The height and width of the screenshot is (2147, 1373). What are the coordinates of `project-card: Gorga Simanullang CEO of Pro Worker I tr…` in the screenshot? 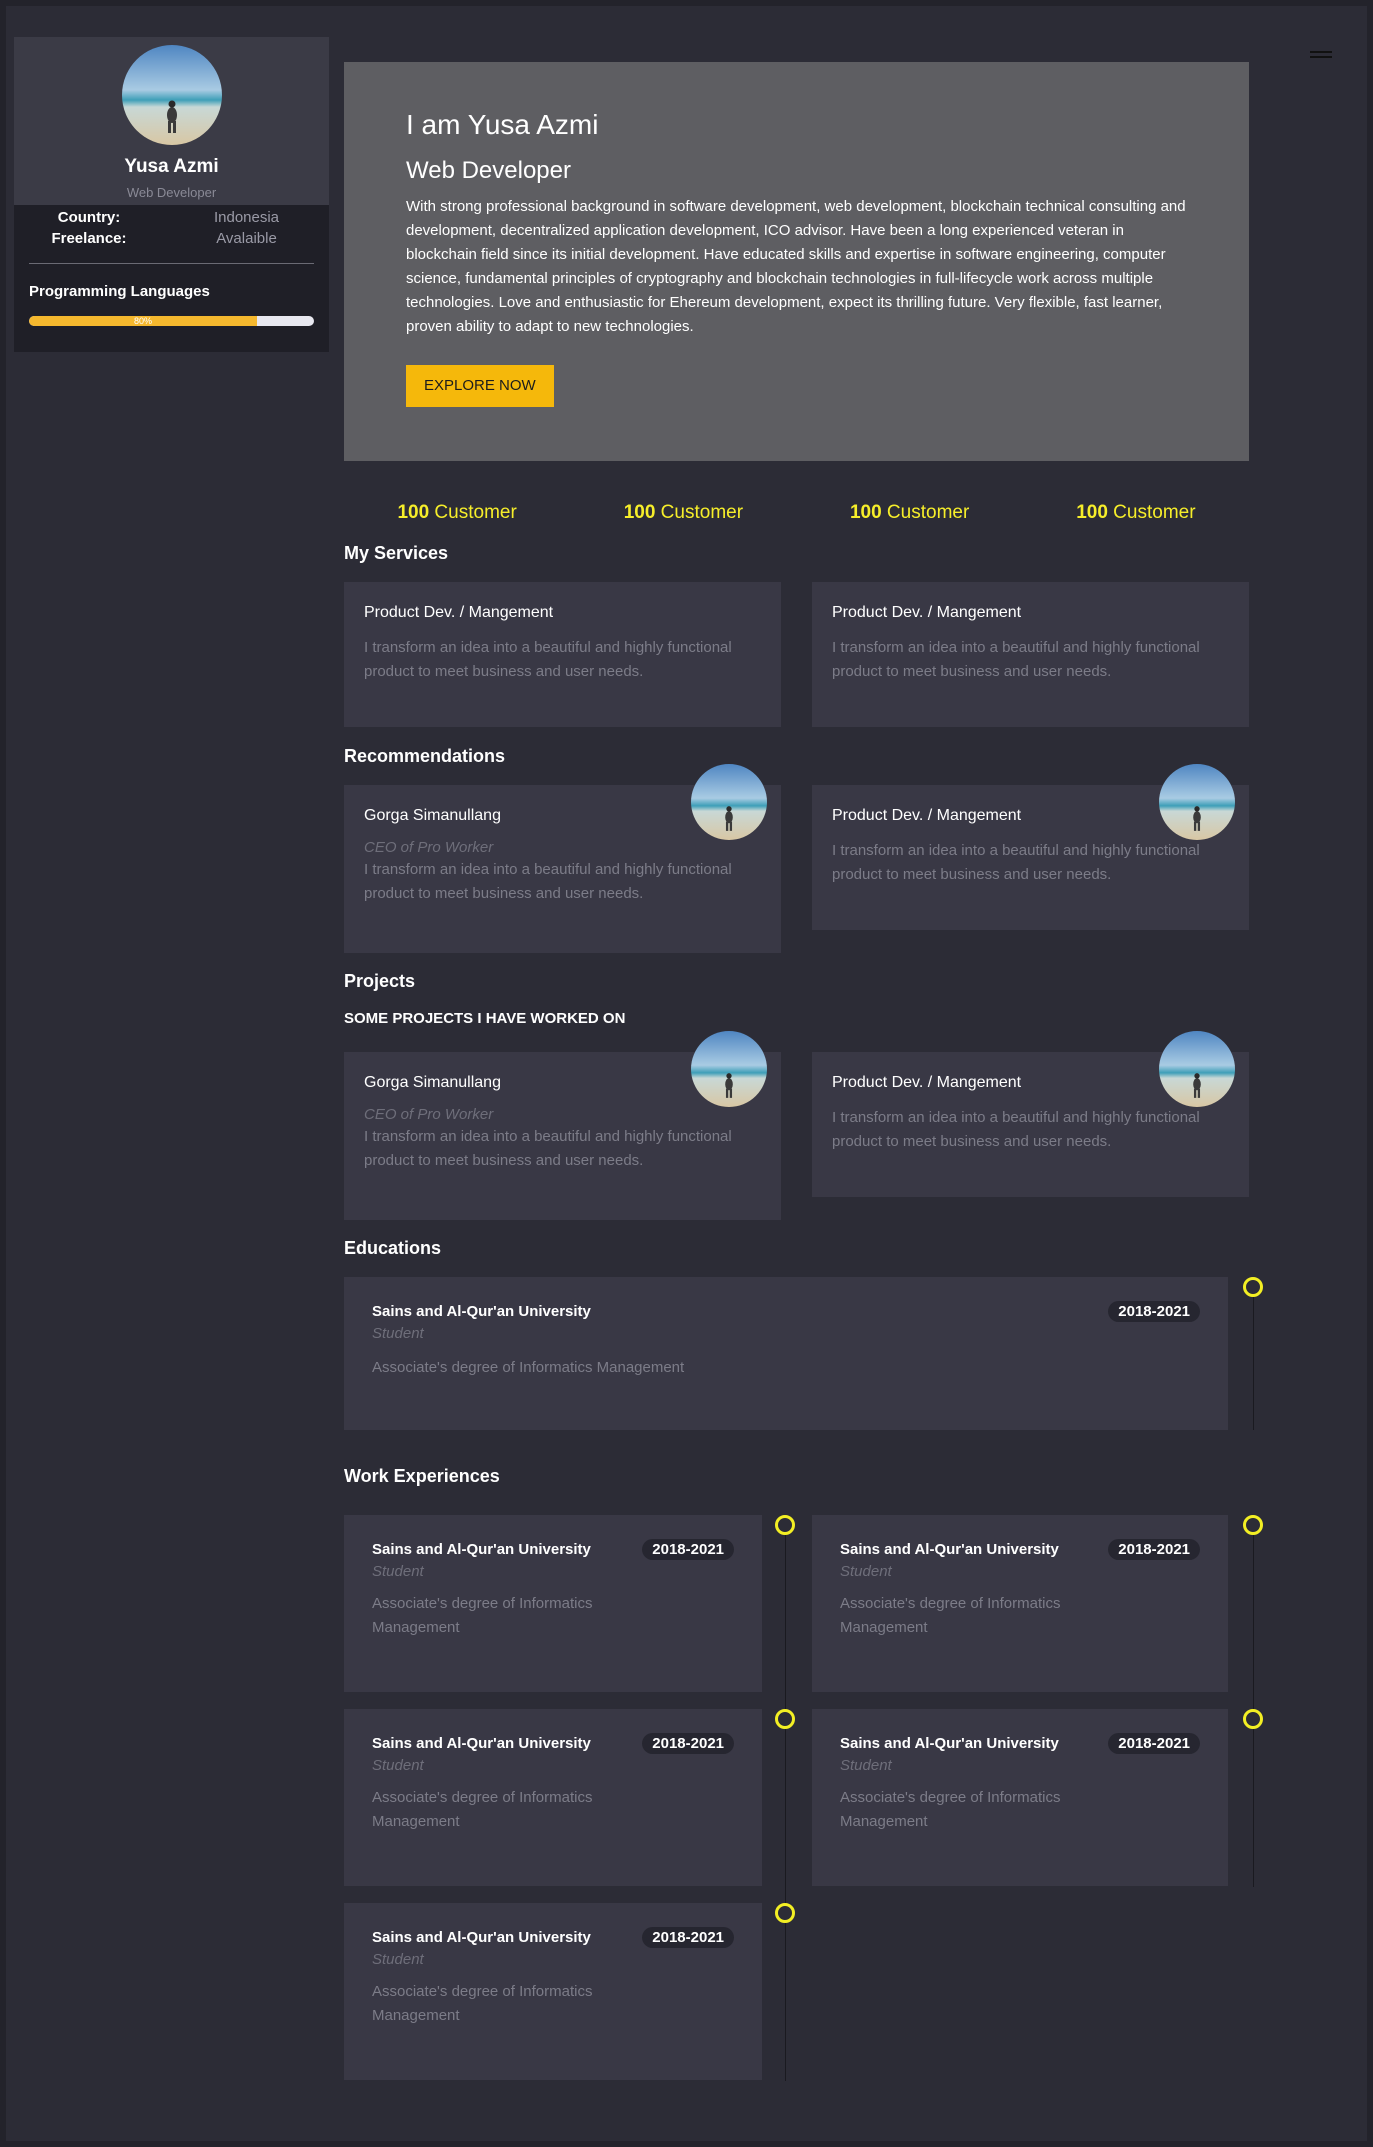 It's located at (562, 1136).